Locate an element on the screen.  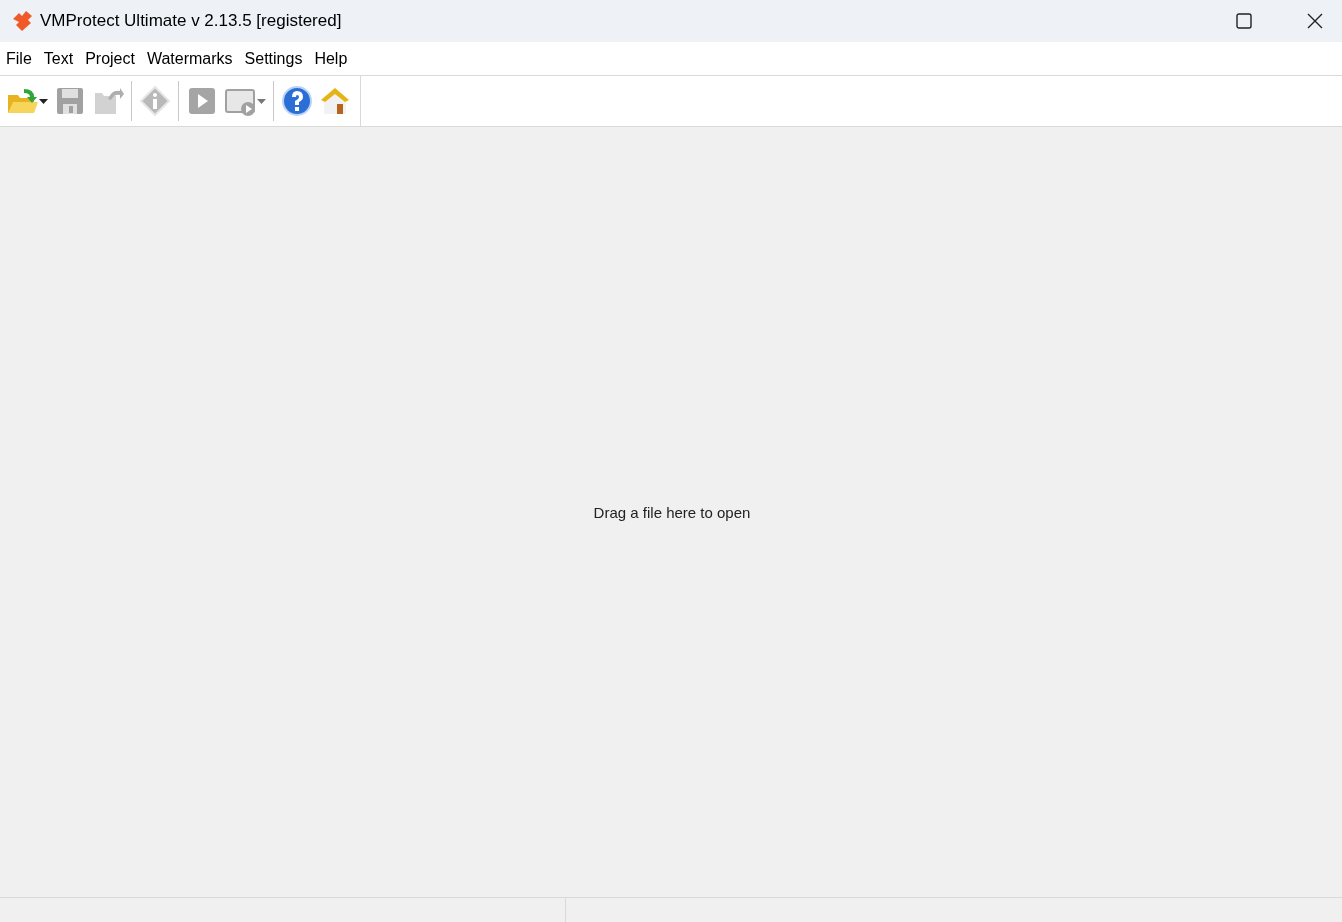
menu-item: Help is located at coordinates (331, 58).